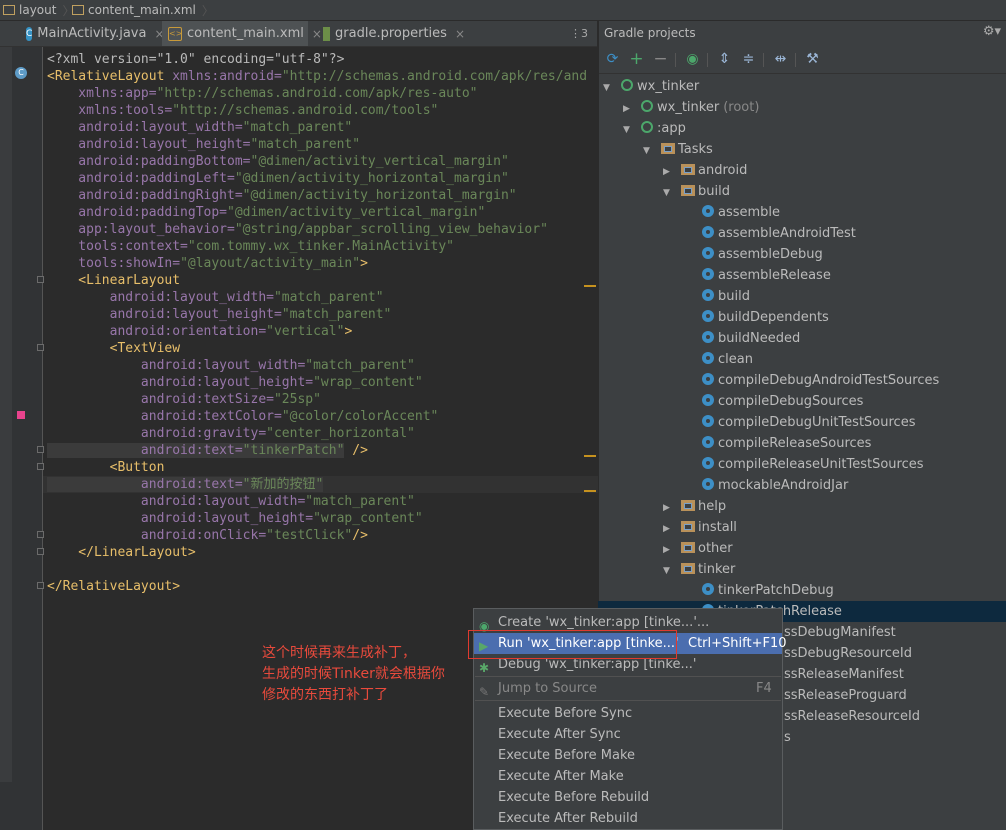  What do you see at coordinates (840, 632) in the screenshot?
I see `tree-node-task-partial: ssDebugManifest` at bounding box center [840, 632].